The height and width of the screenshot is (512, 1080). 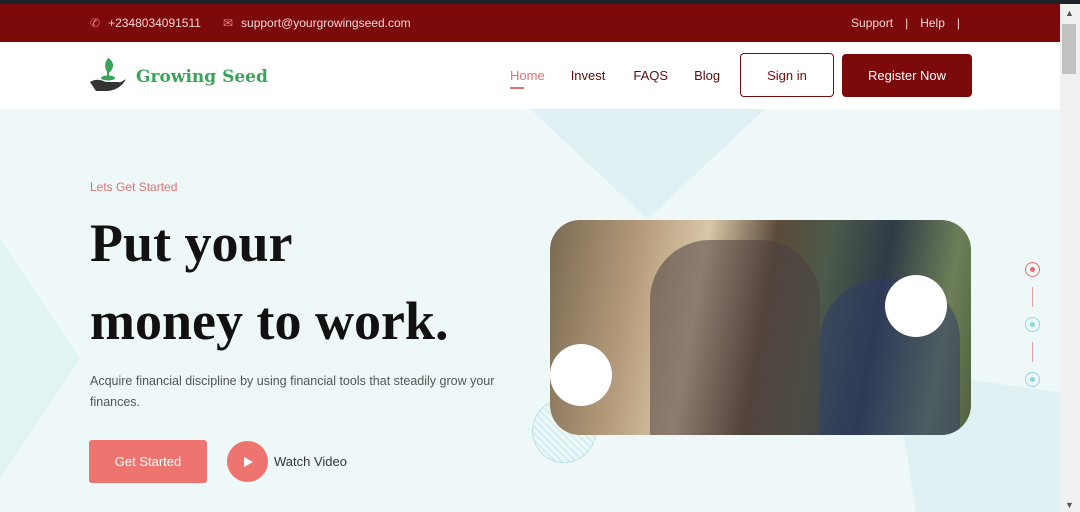 I want to click on watch-video-button: Watch Video, so click(x=287, y=461).